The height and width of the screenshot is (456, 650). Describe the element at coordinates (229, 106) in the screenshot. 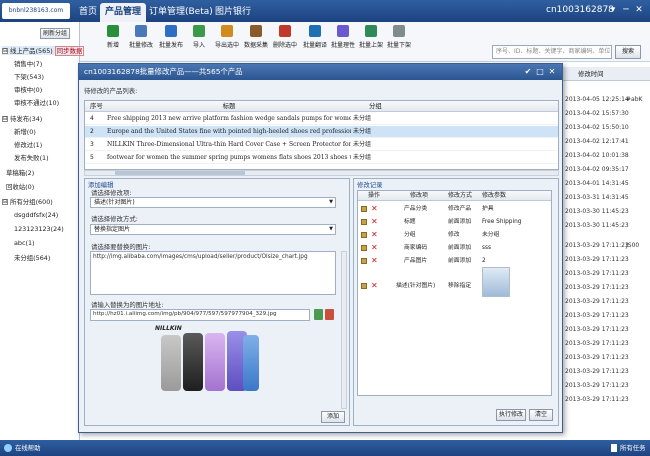

I see `col-title-header: 标题` at that location.